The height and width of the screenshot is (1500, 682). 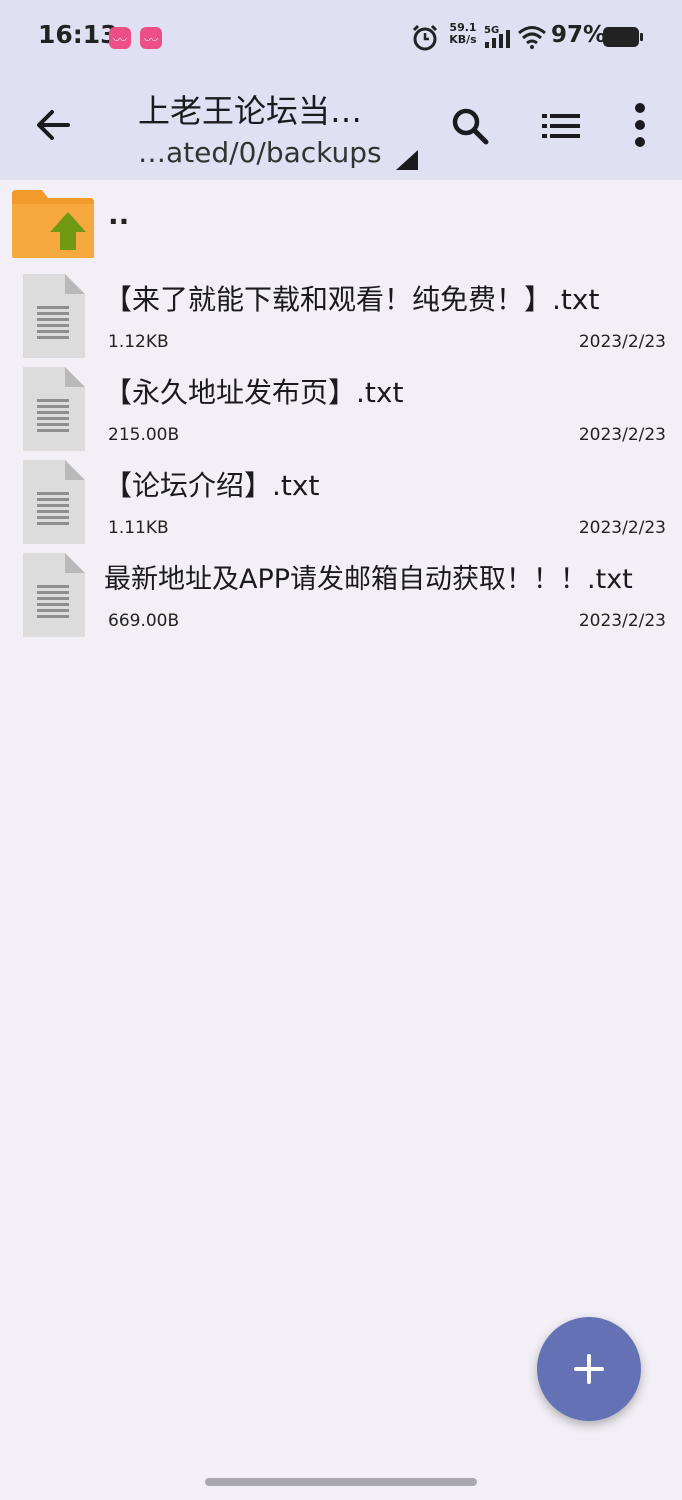 I want to click on file-name: 【论坛介绍】.txt, so click(x=212, y=485).